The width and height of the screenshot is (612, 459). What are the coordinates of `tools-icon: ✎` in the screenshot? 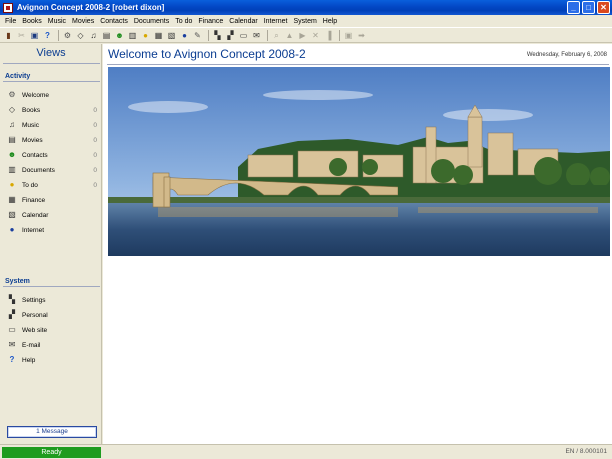 It's located at (197, 35).